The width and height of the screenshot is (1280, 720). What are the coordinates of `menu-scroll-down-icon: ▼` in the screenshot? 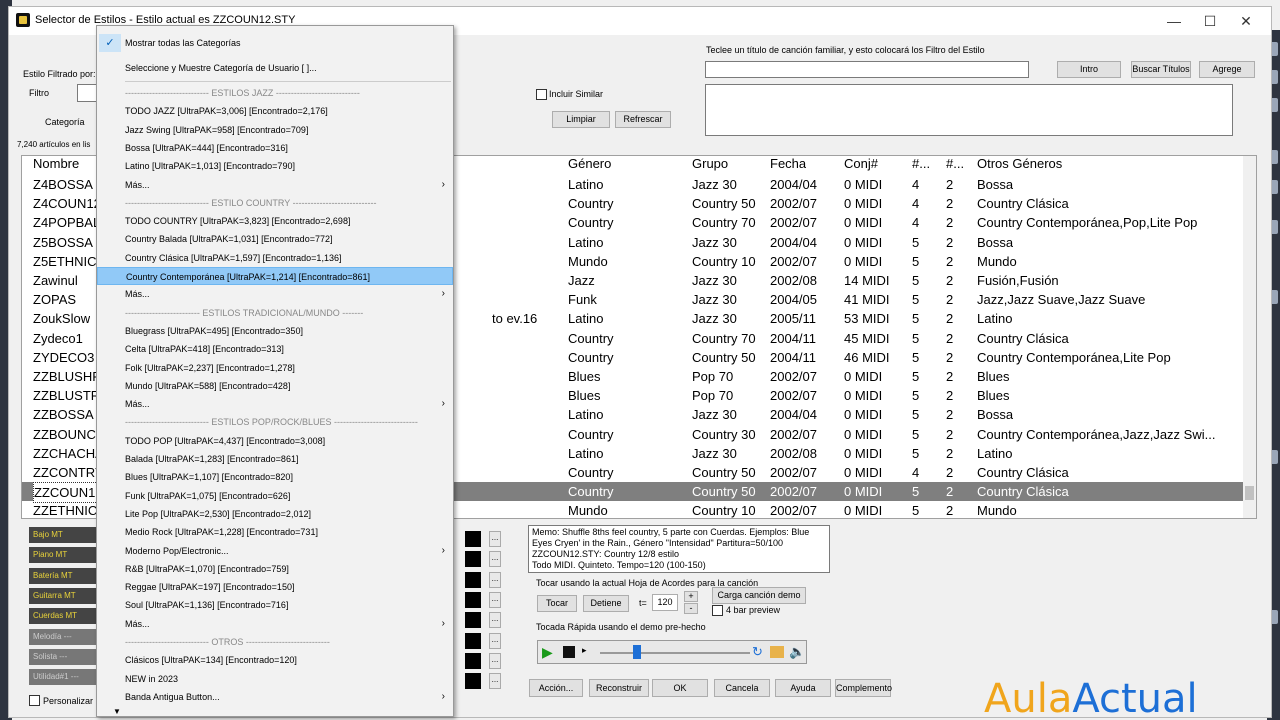 It's located at (117, 711).